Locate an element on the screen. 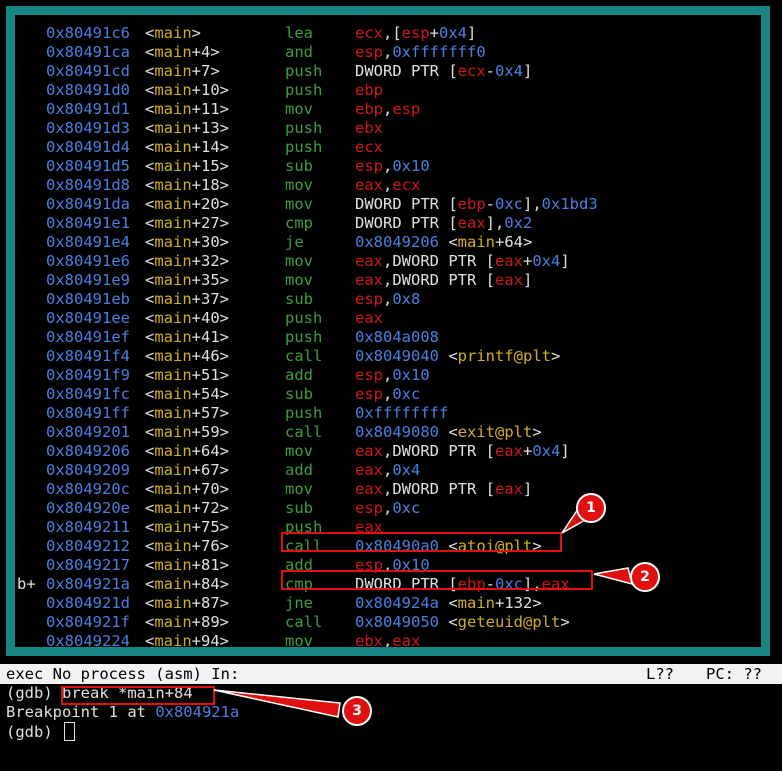 The image size is (782, 771). callout-badge-3: 3 is located at coordinates (357, 711).